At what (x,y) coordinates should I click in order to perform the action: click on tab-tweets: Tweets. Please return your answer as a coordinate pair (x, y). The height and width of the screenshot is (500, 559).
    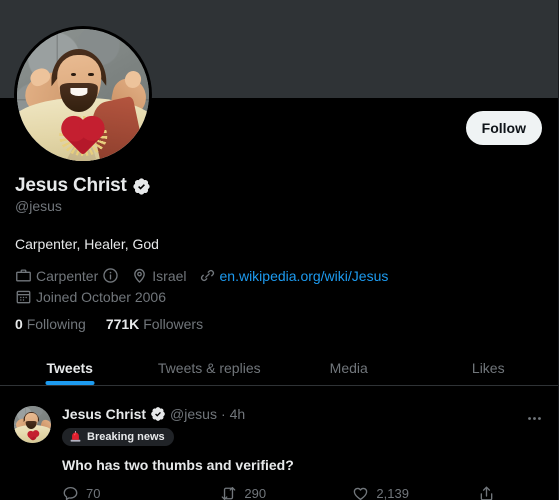
    Looking at the image, I should click on (70, 367).